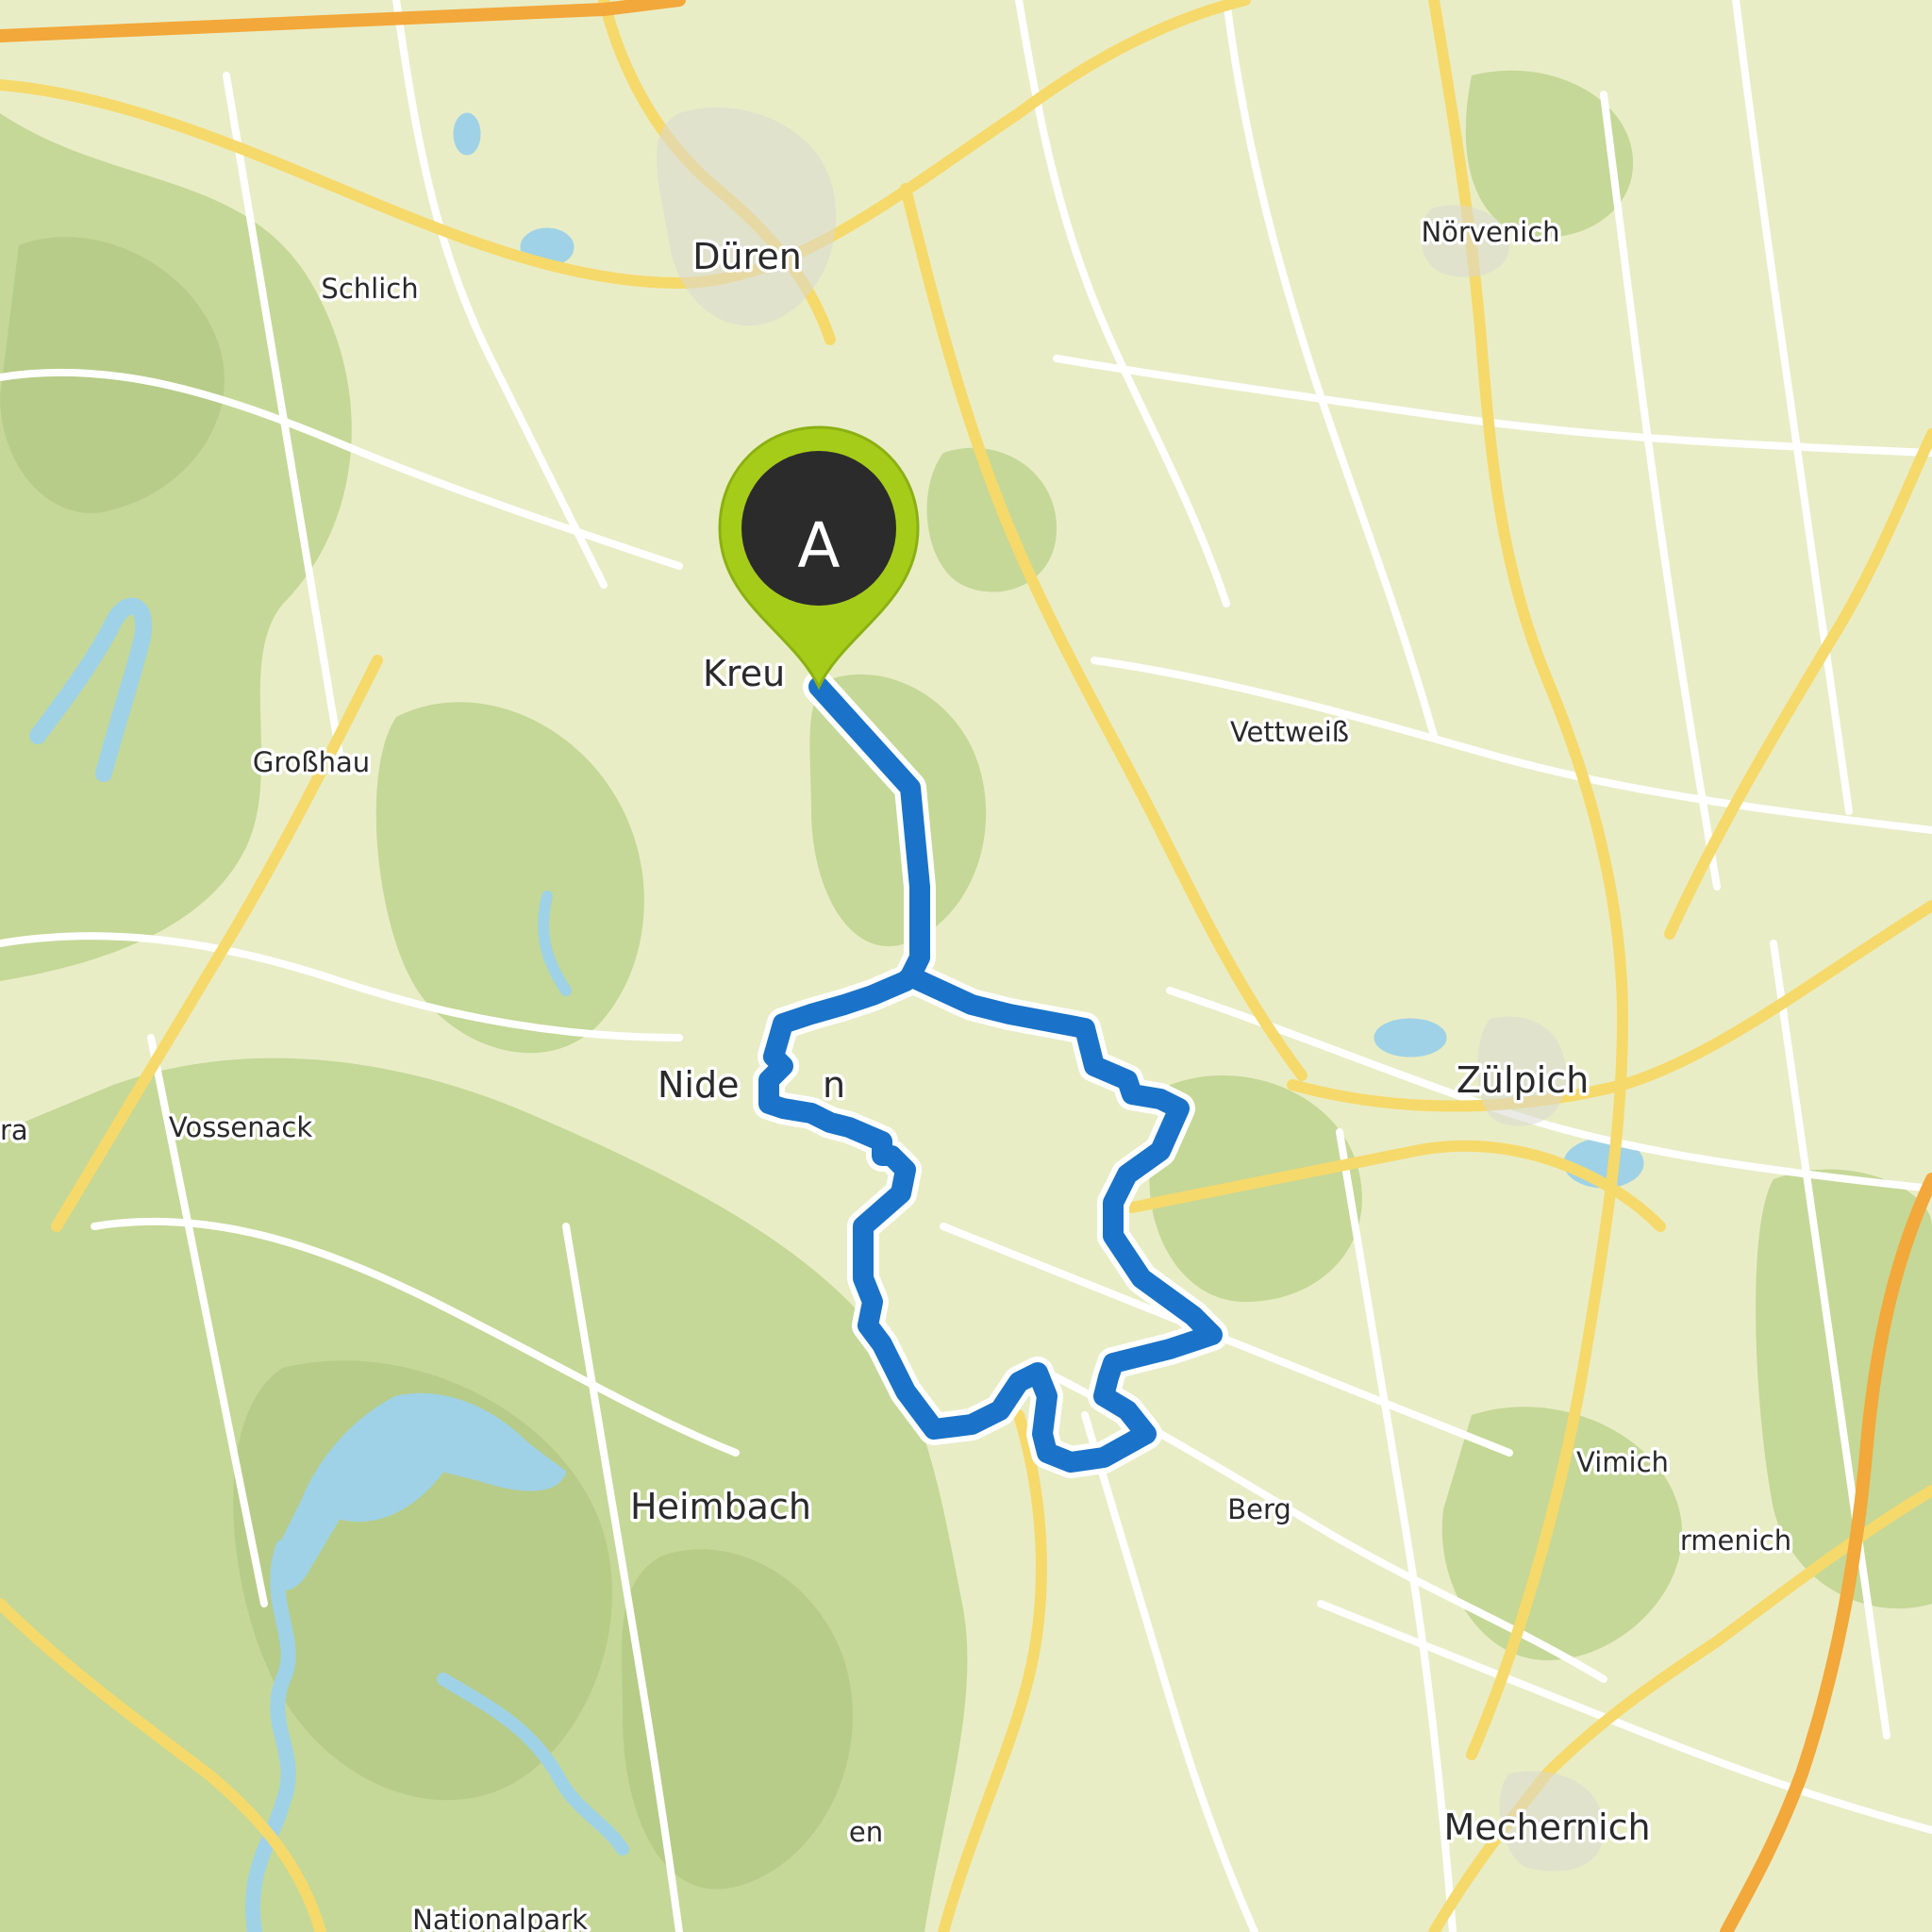  What do you see at coordinates (1623, 1462) in the screenshot?
I see `label-vimich: Vimich` at bounding box center [1623, 1462].